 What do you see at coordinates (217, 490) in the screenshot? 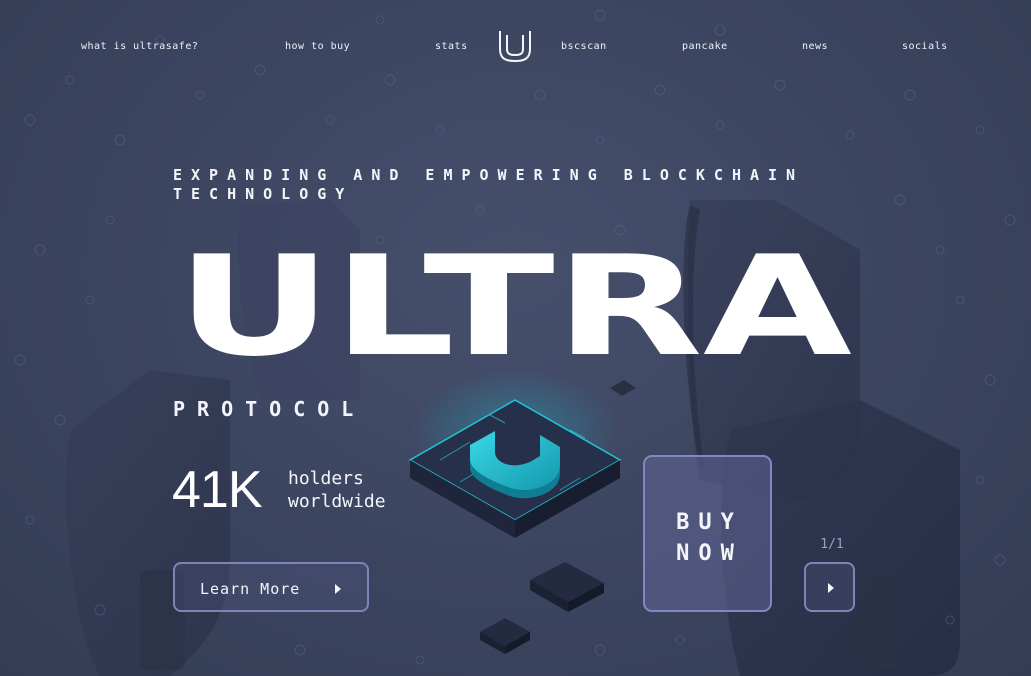
I see `holders-count: 41K` at bounding box center [217, 490].